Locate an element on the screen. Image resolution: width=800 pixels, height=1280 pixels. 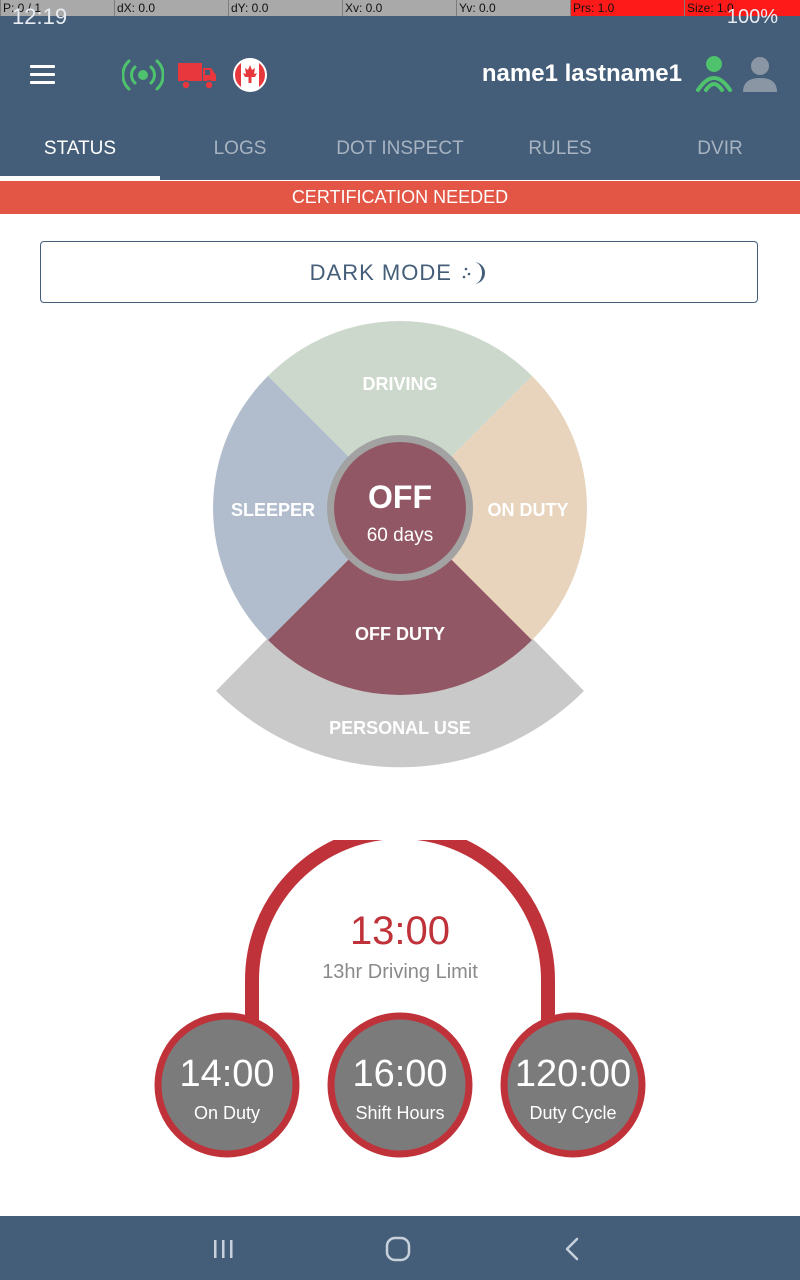
tab-status: STATUS is located at coordinates (80, 149).